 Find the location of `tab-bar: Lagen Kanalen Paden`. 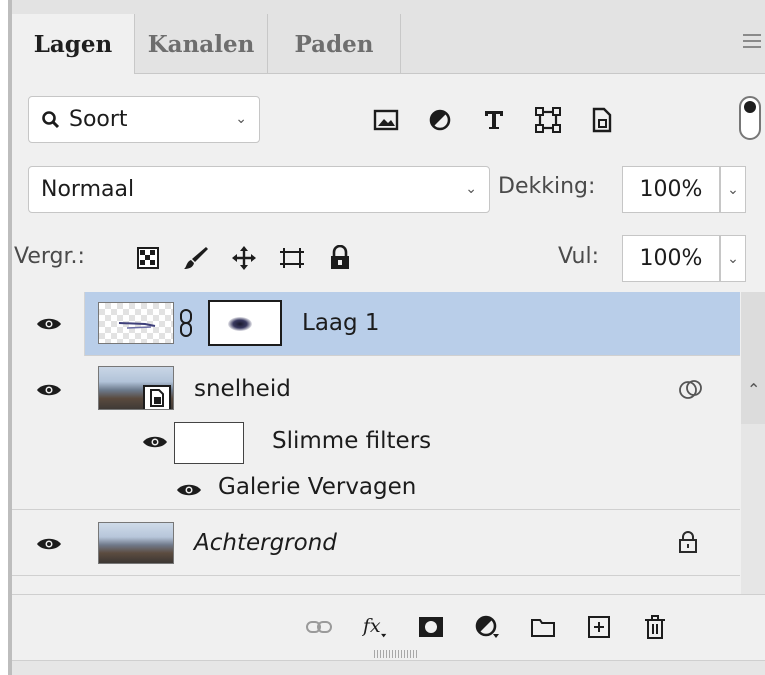

tab-bar: Lagen Kanalen Paden is located at coordinates (388, 37).